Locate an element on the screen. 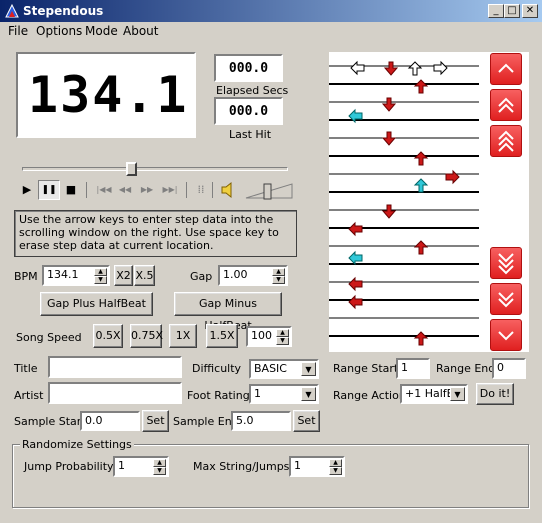 This screenshot has width=542, height=523. title-label: Title is located at coordinates (26, 368).